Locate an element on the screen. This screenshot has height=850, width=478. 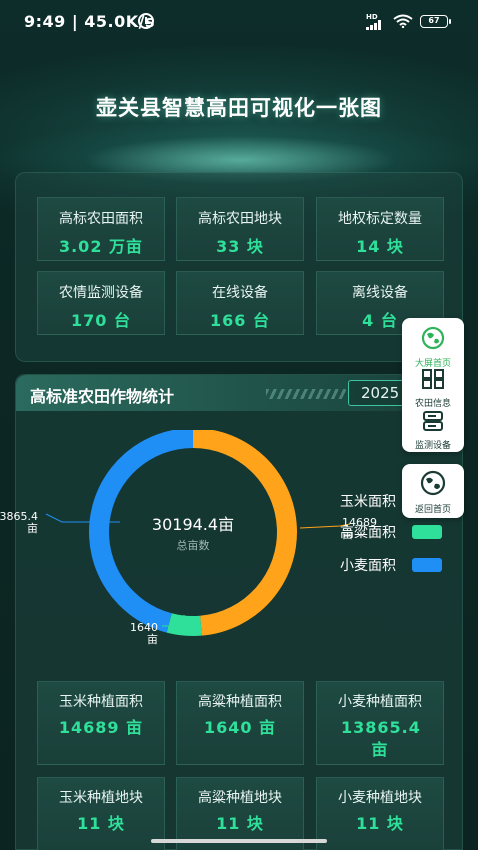
crop-card-wheat-area: 小麦种植面积 13865.4 亩 is located at coordinates (380, 723).